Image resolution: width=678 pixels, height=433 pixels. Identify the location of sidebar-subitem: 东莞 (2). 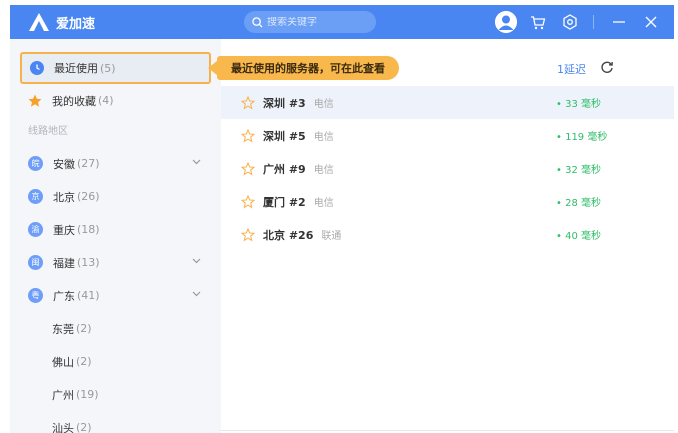
(115, 328).